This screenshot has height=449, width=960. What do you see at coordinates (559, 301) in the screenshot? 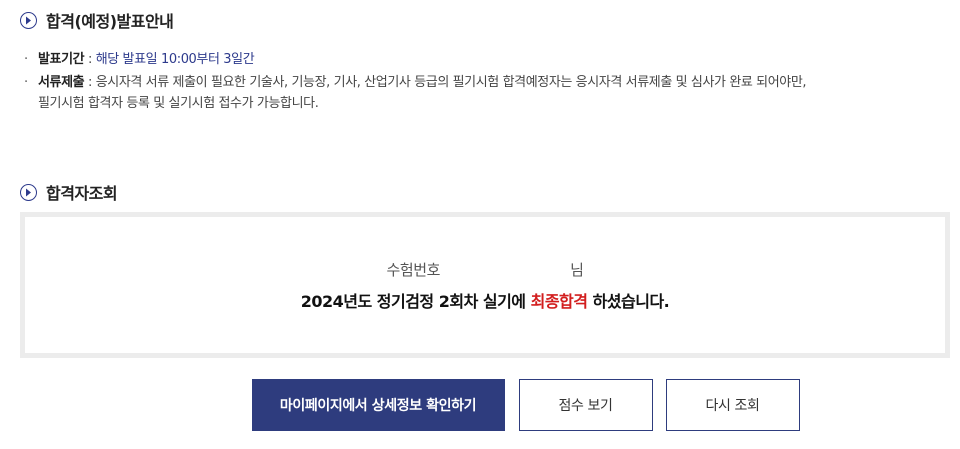
I see `result-highlight: 최종합격` at bounding box center [559, 301].